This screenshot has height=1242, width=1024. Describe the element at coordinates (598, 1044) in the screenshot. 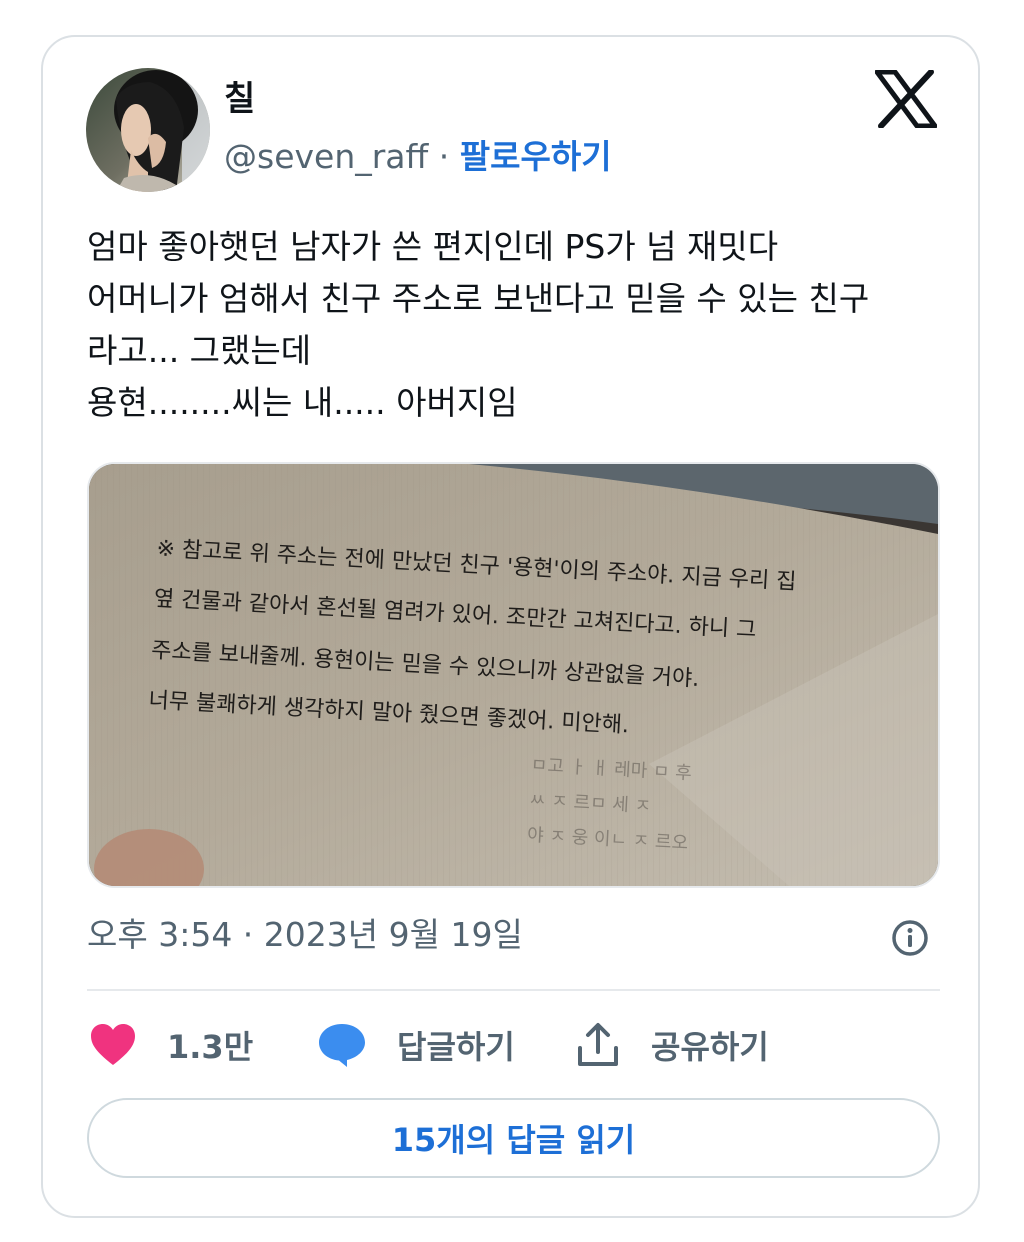

I see `share-icon` at that location.